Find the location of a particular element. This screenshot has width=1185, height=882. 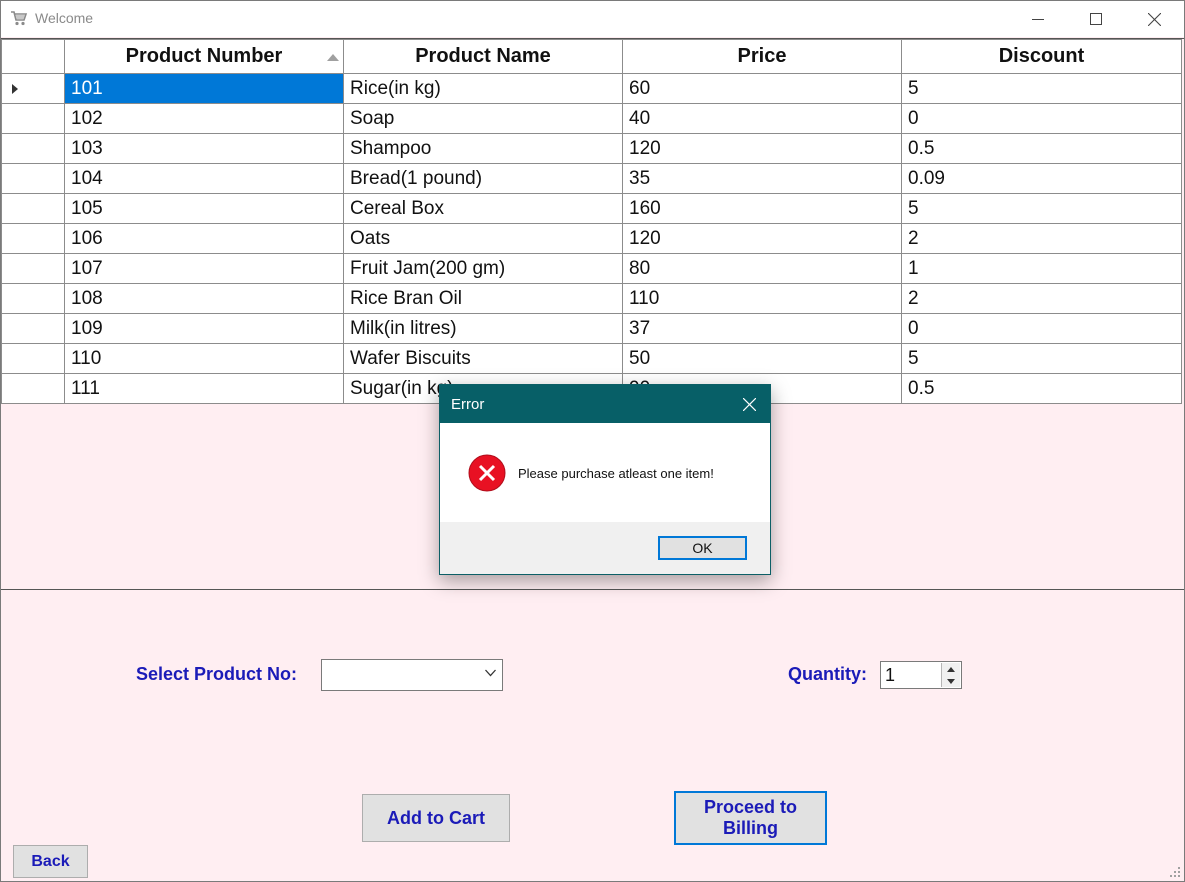

table-row: 103 Shampoo 120 0.5 is located at coordinates (591, 148).